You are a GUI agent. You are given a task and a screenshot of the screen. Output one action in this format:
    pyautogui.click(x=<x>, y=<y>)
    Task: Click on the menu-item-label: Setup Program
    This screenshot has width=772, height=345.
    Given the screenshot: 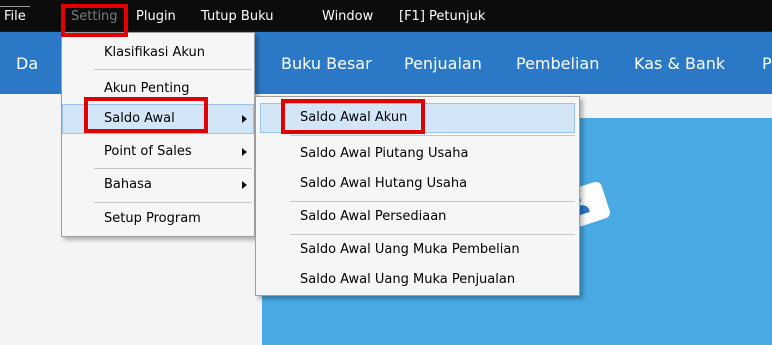 What is the action you would take?
    pyautogui.click(x=152, y=218)
    